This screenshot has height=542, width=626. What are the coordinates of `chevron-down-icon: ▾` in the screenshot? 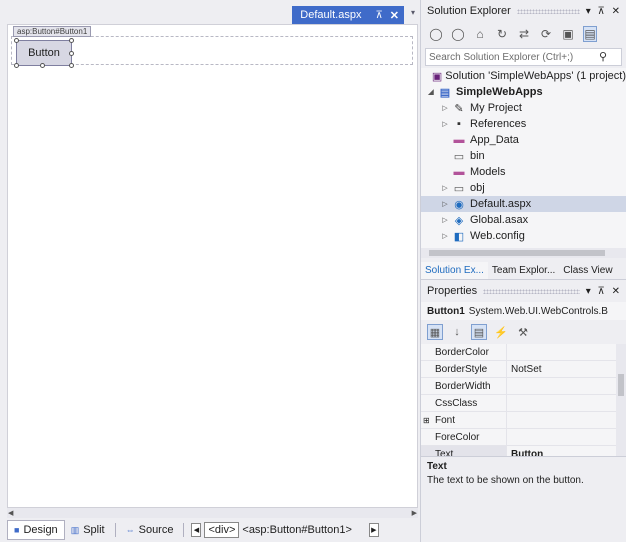 It's located at (413, 12).